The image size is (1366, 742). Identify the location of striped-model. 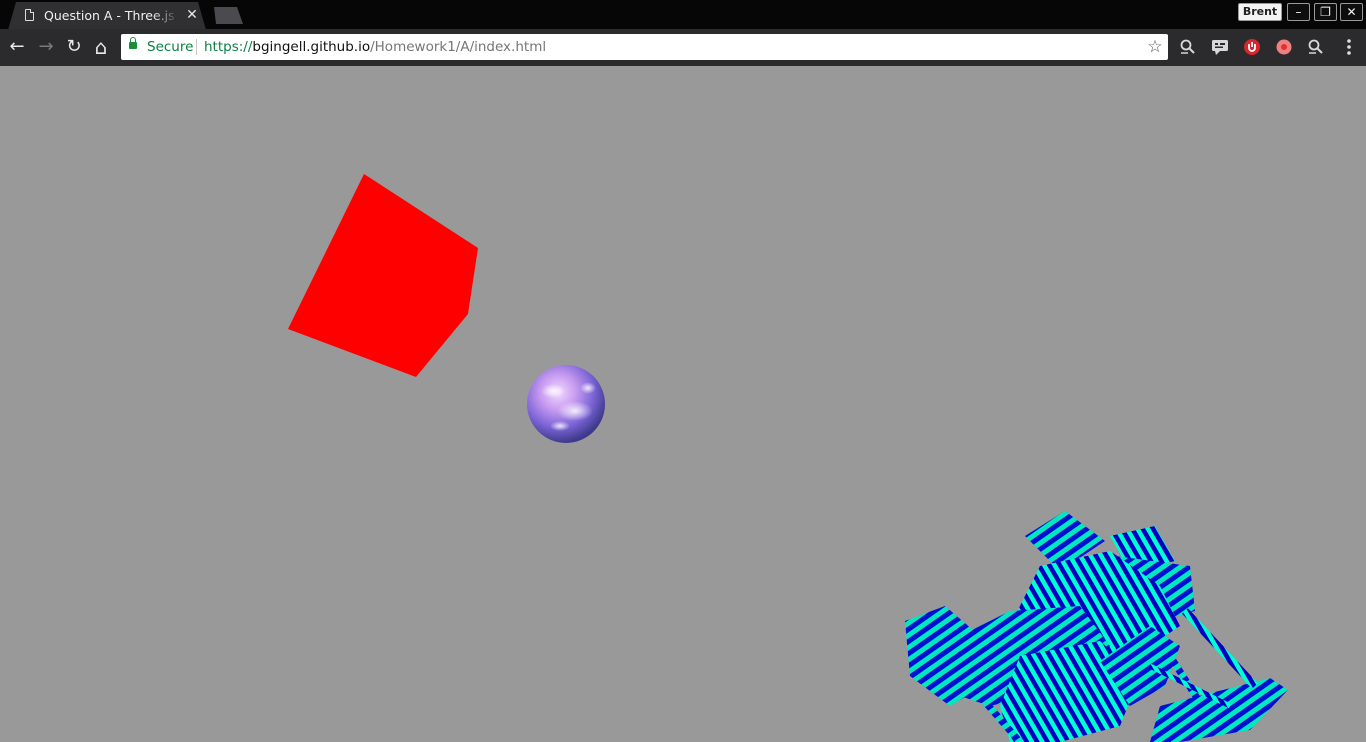
(1096, 626).